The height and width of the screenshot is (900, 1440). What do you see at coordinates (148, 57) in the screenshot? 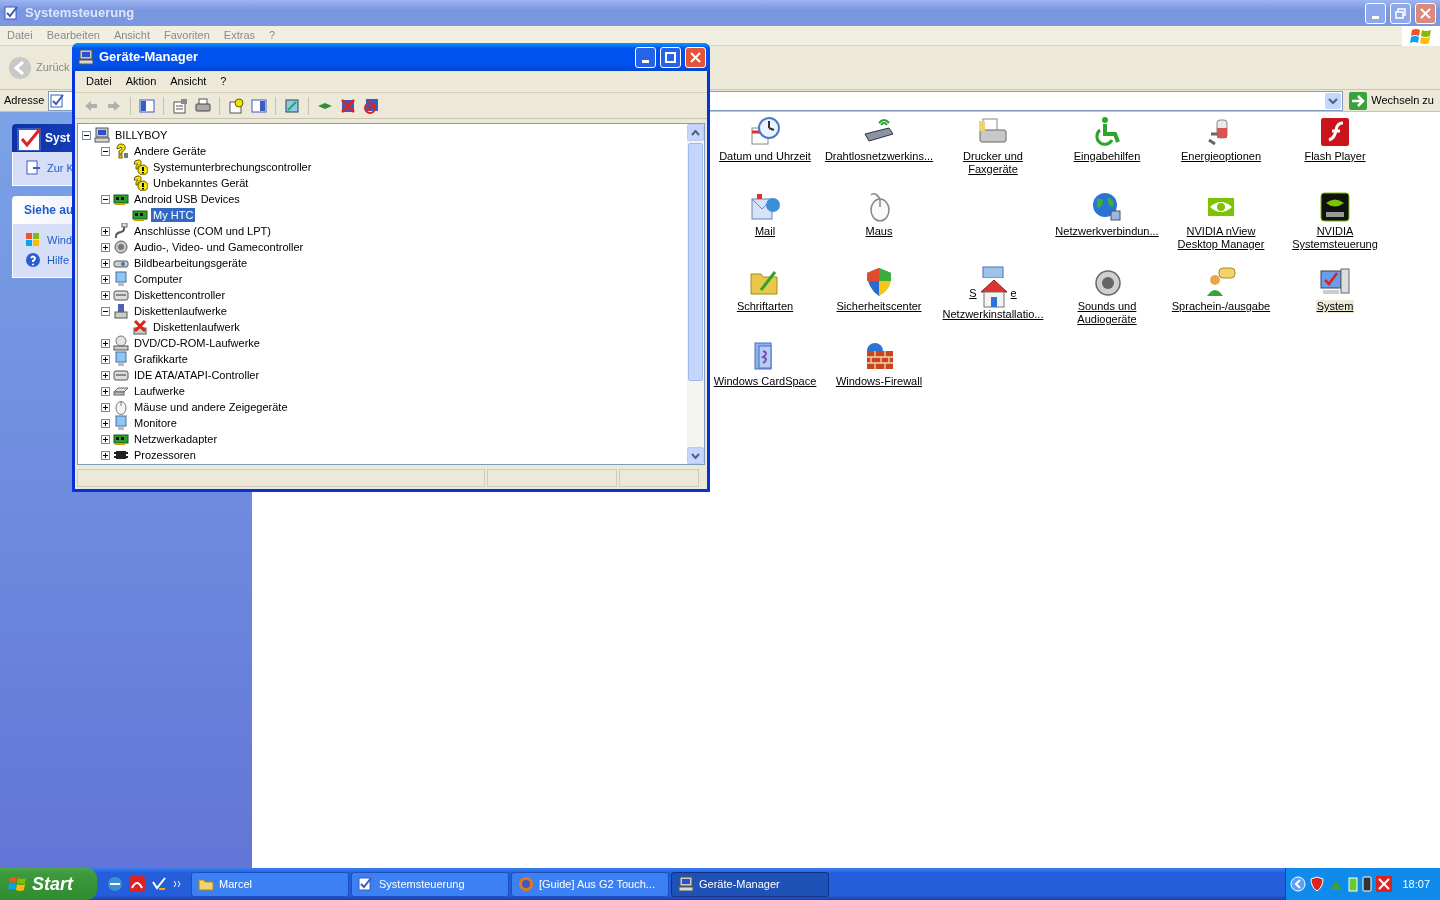
I see `window-title: Geräte-Manager` at bounding box center [148, 57].